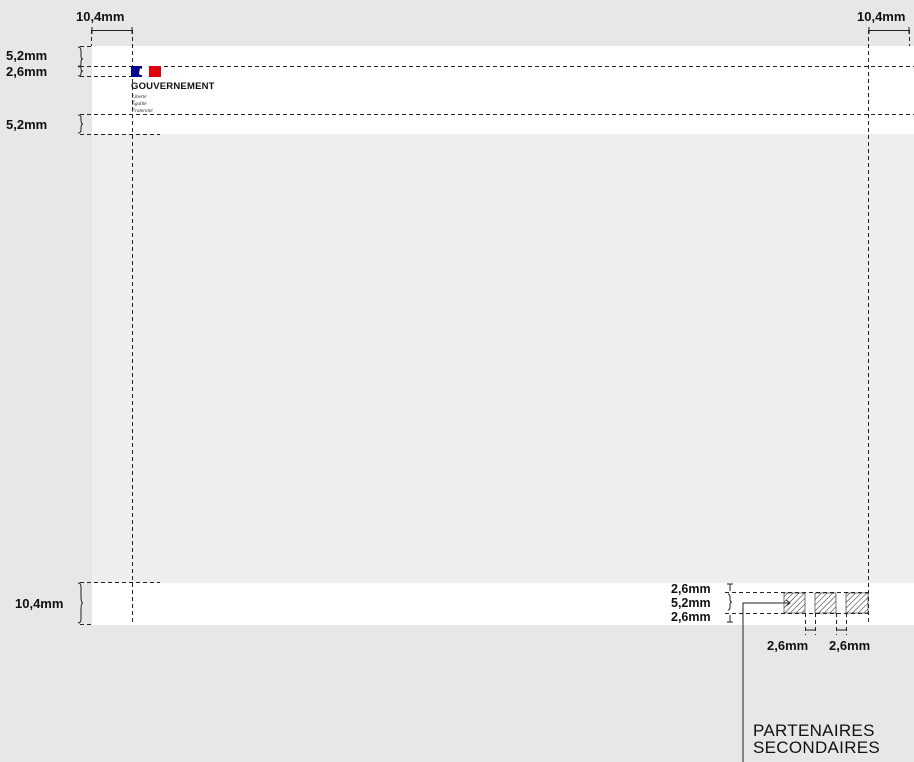  Describe the element at coordinates (27, 124) in the screenshot. I see `header-bottom-label: 5,2mm` at that location.